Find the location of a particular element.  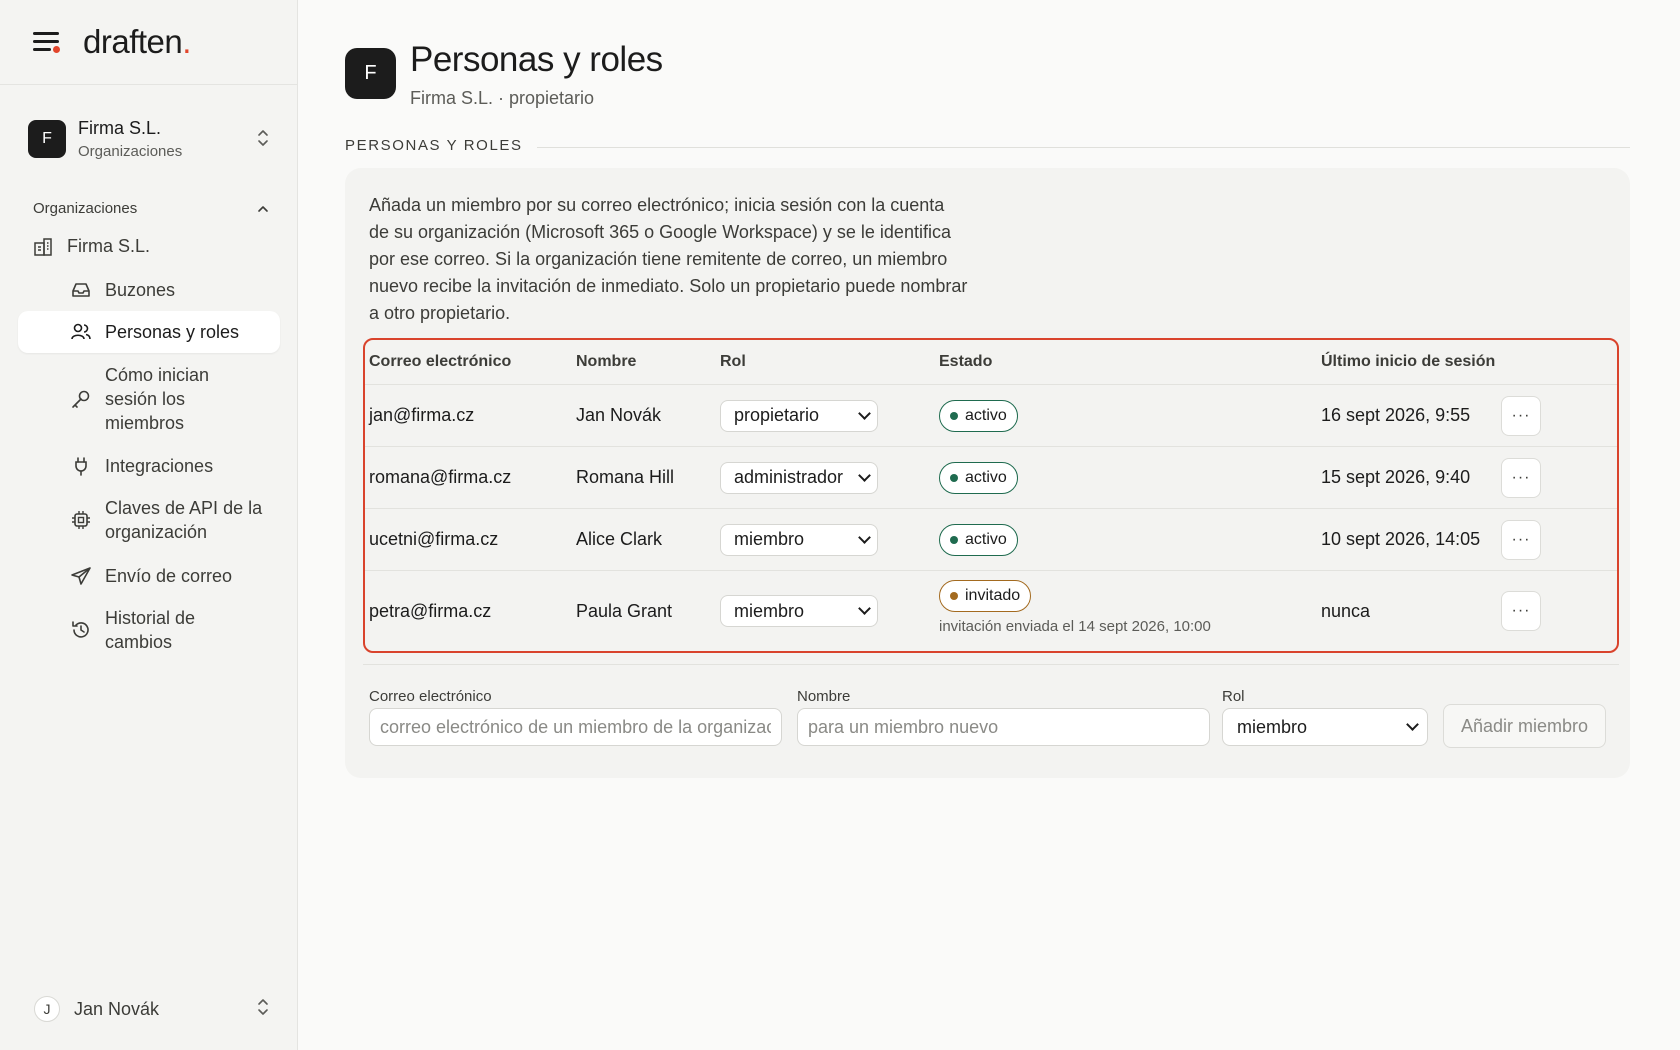

sidebar-item-claves-api: Claves de API de la organización is located at coordinates (149, 520).